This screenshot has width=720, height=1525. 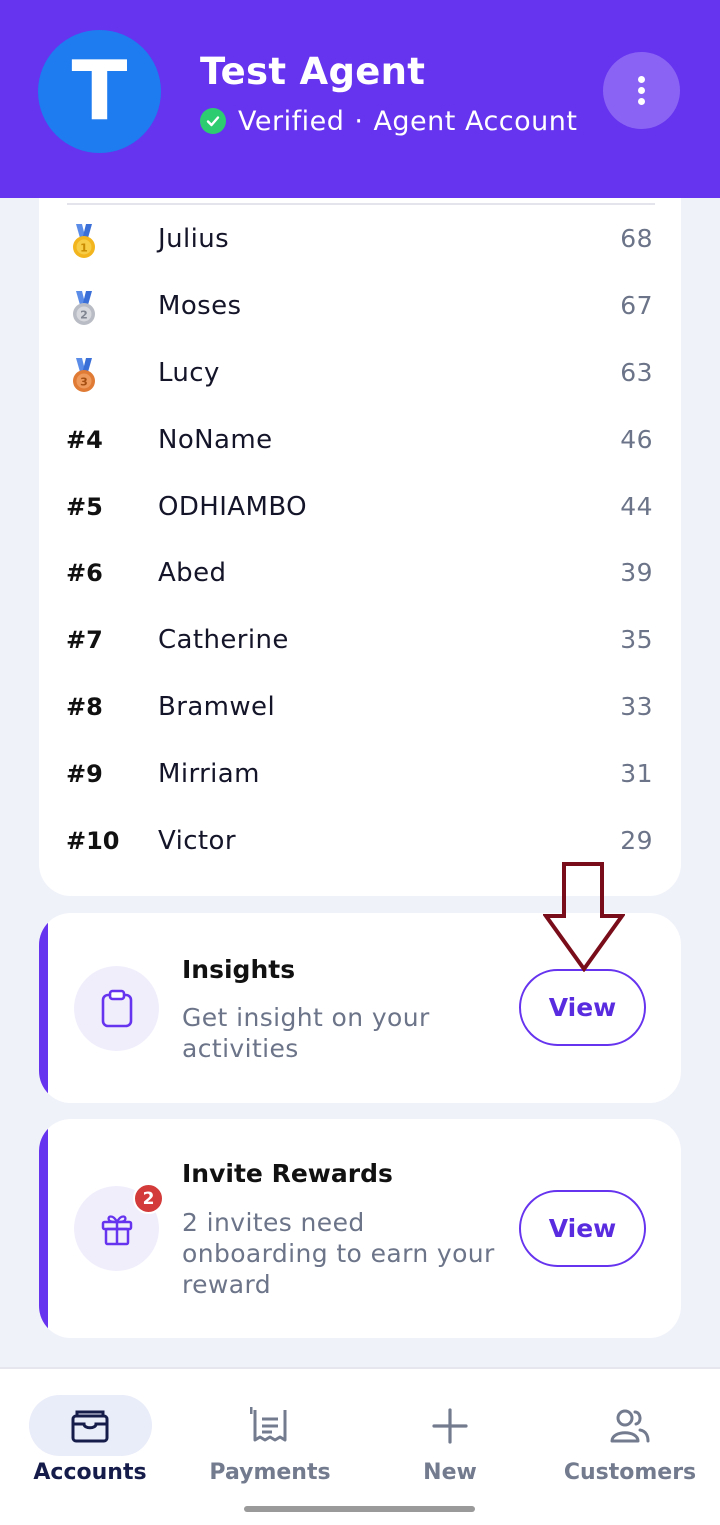 What do you see at coordinates (84, 315) in the screenshot?
I see `svg-text: 2` at bounding box center [84, 315].